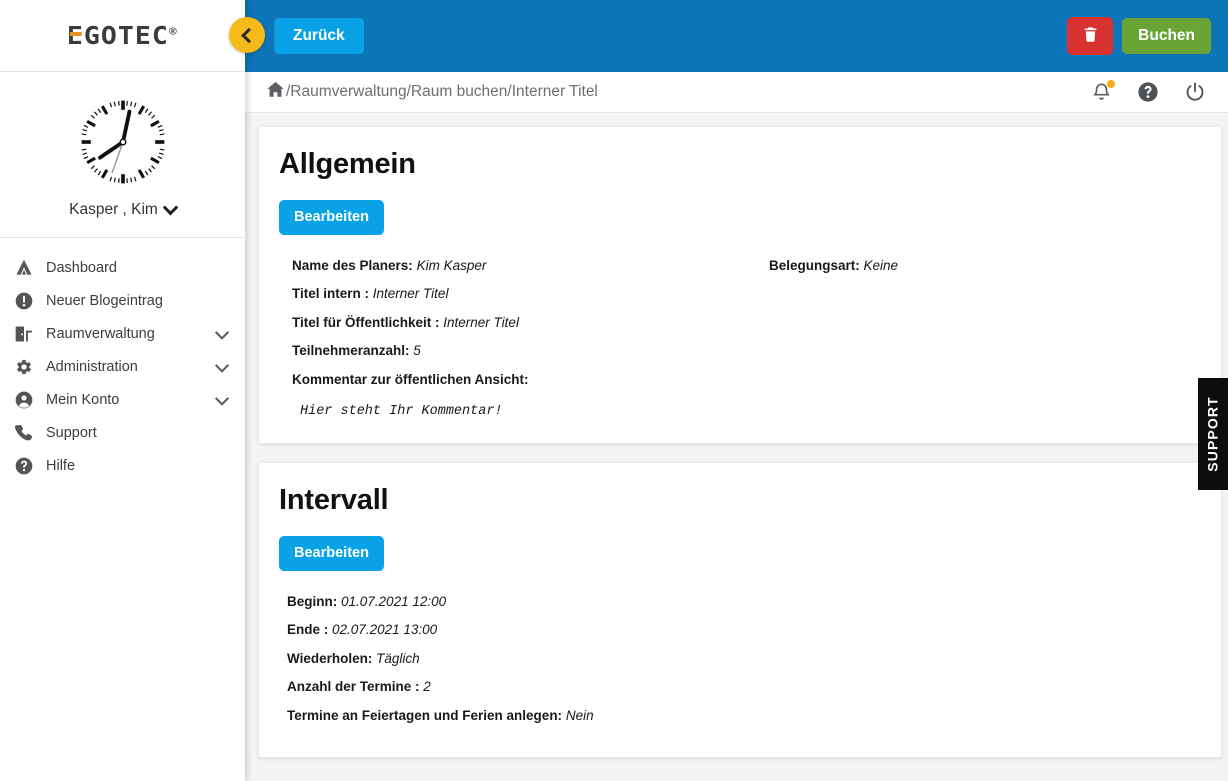 The height and width of the screenshot is (781, 1228). What do you see at coordinates (366, 322) in the screenshot?
I see `field-label: Titel für Öffentlichkeit :` at bounding box center [366, 322].